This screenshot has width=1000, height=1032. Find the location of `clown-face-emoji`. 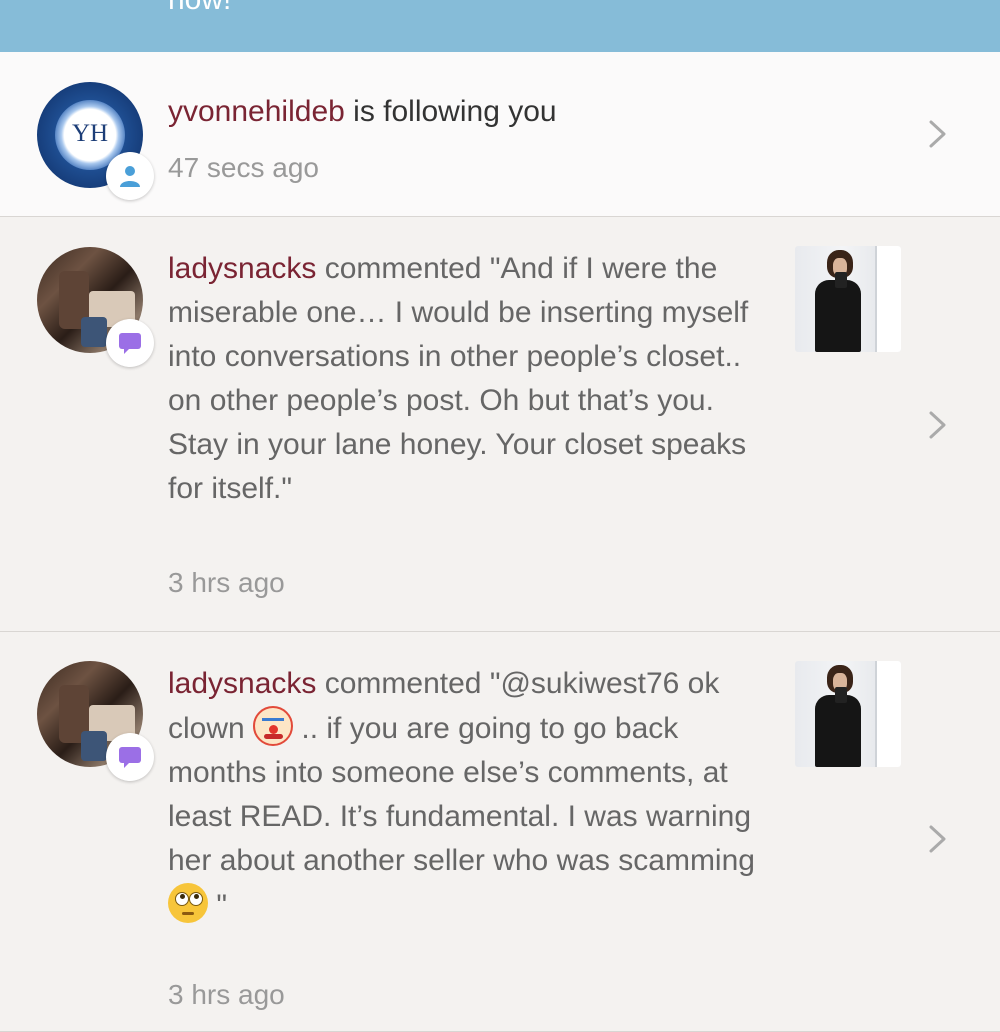

clown-face-emoji is located at coordinates (273, 726).